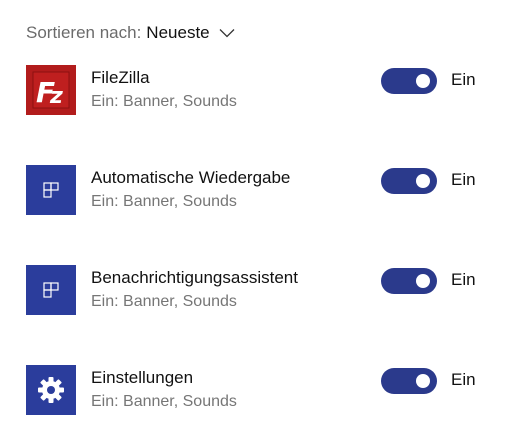  Describe the element at coordinates (261, 391) in the screenshot. I see `app-row-einstellungen: Einstellungen Ein: Banner, Sounds Ein` at that location.